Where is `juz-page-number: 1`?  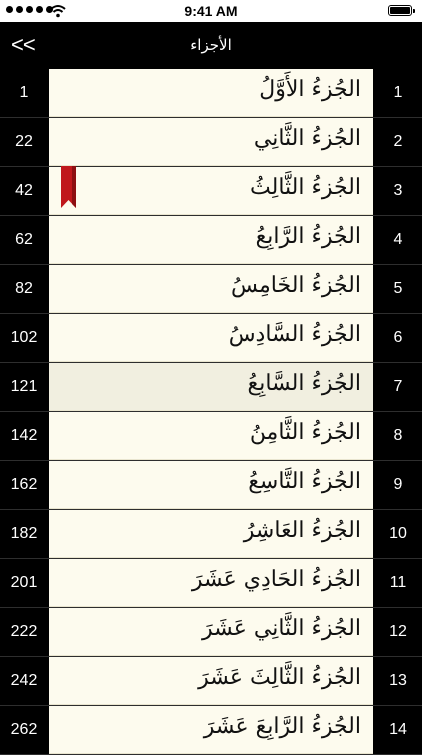
juz-page-number: 1 is located at coordinates (25, 93).